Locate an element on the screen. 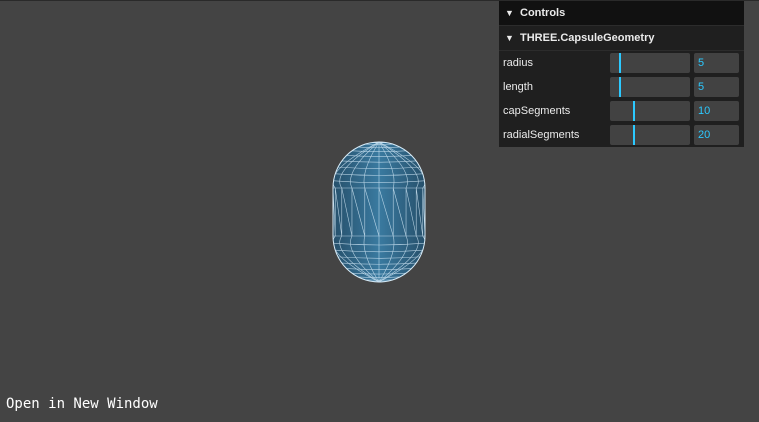 The height and width of the screenshot is (422, 759). param-label: capSegments is located at coordinates (556, 111).